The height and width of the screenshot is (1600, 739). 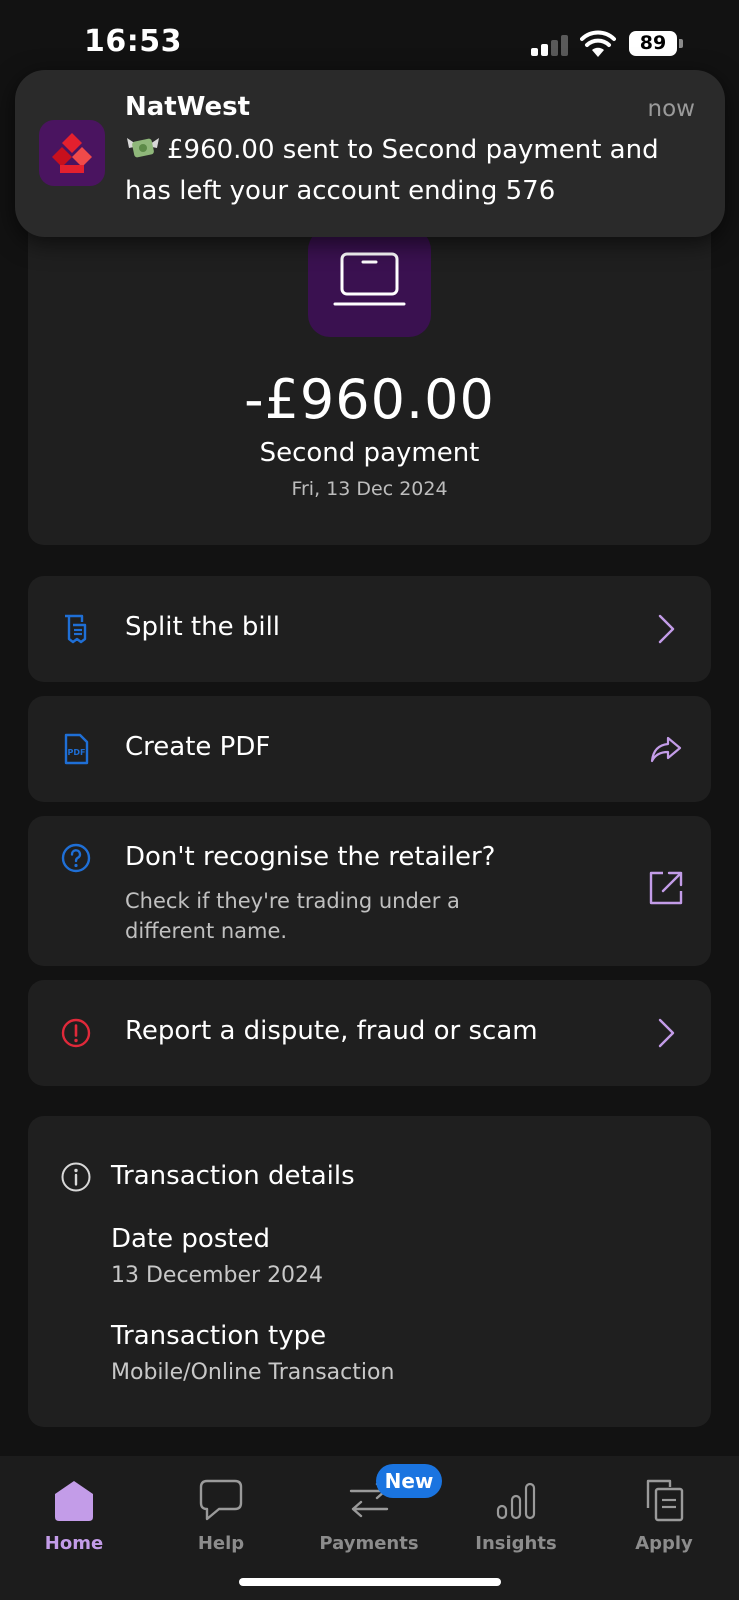 I want to click on tab-home: Home, so click(x=74, y=1513).